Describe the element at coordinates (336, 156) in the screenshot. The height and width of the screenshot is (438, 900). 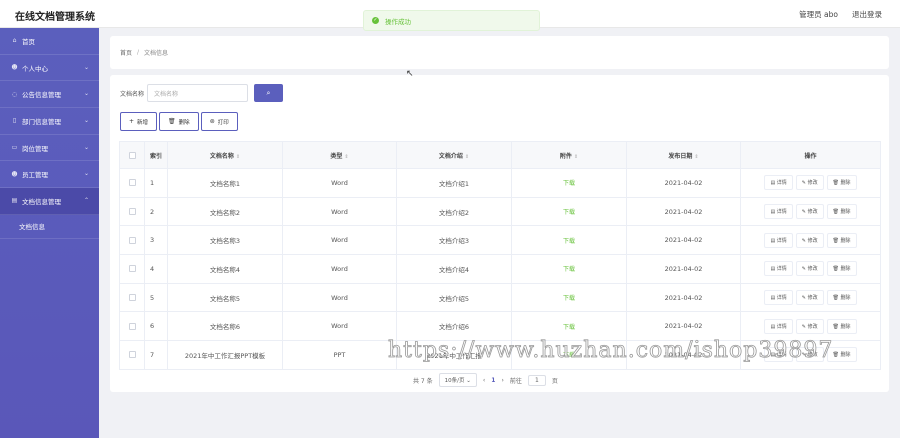
I see `column-header-label: 类型` at that location.